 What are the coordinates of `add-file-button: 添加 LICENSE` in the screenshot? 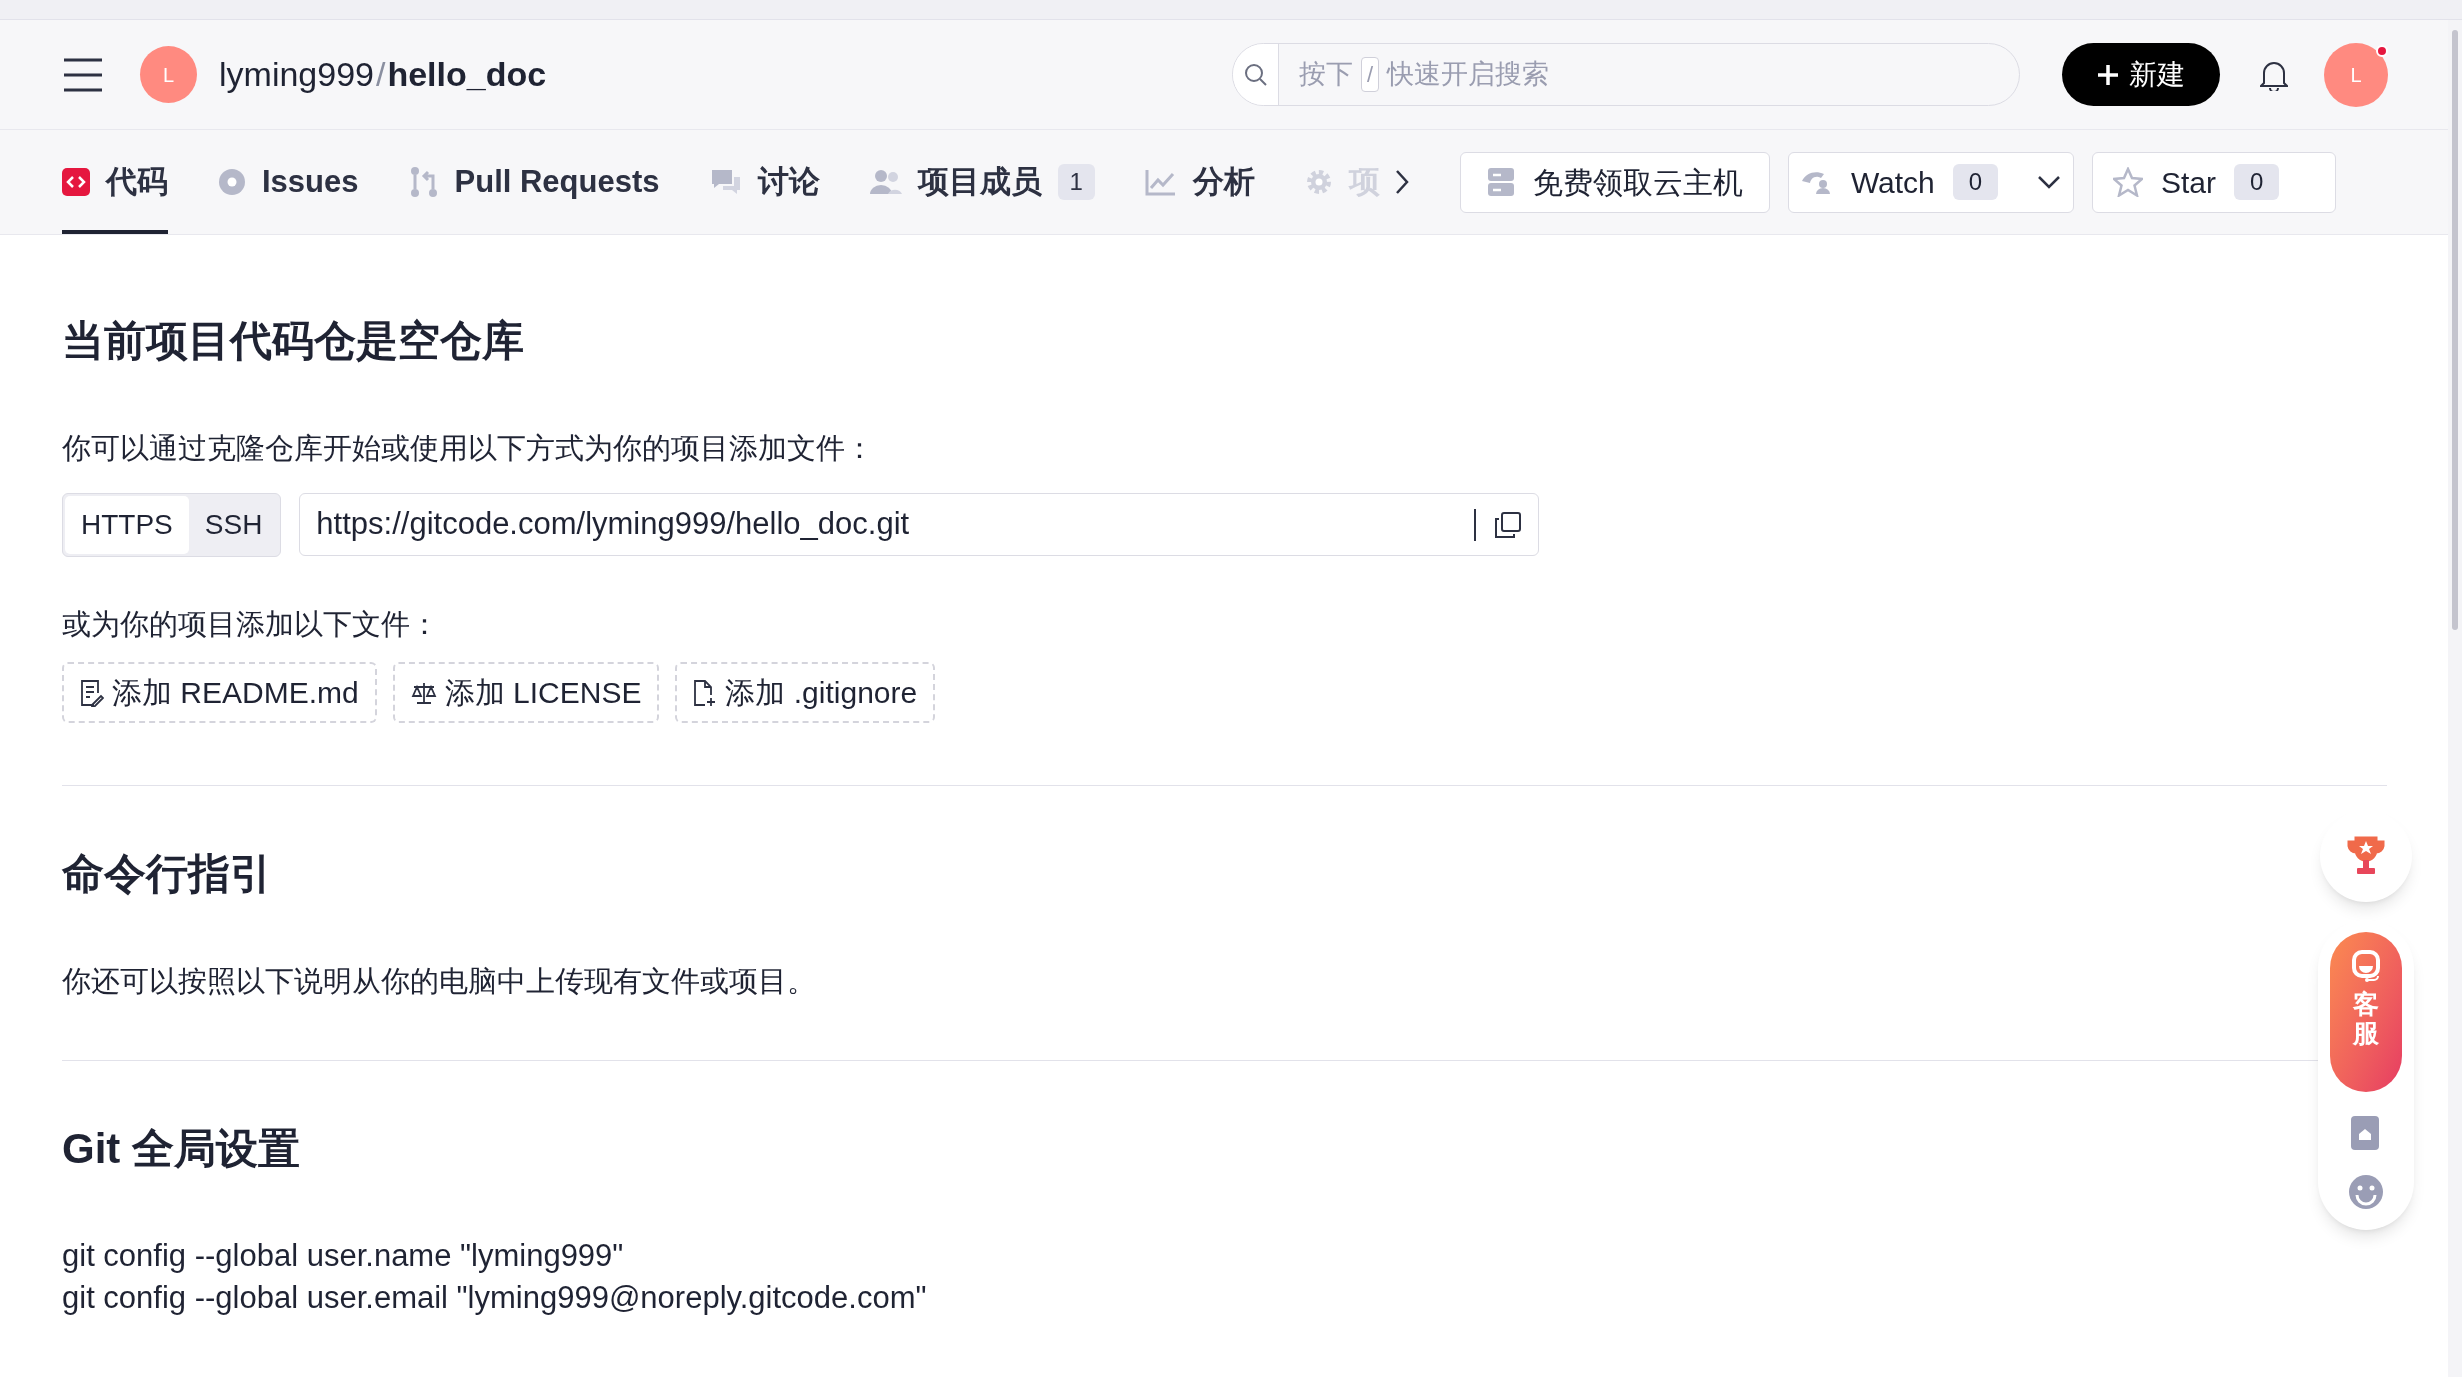 It's located at (526, 692).